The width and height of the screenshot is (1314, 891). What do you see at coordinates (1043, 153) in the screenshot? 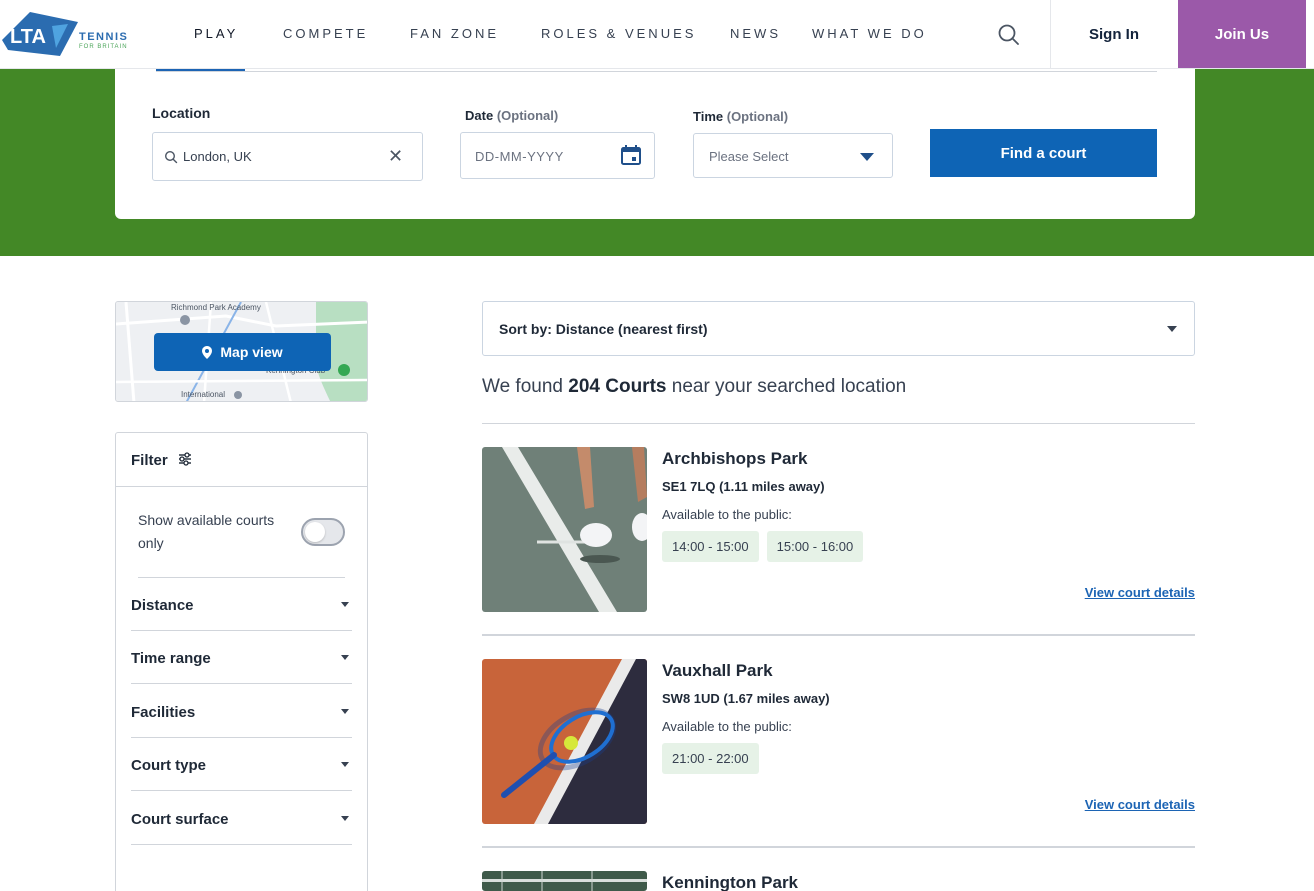
I see `find-court-button: Find a court` at bounding box center [1043, 153].